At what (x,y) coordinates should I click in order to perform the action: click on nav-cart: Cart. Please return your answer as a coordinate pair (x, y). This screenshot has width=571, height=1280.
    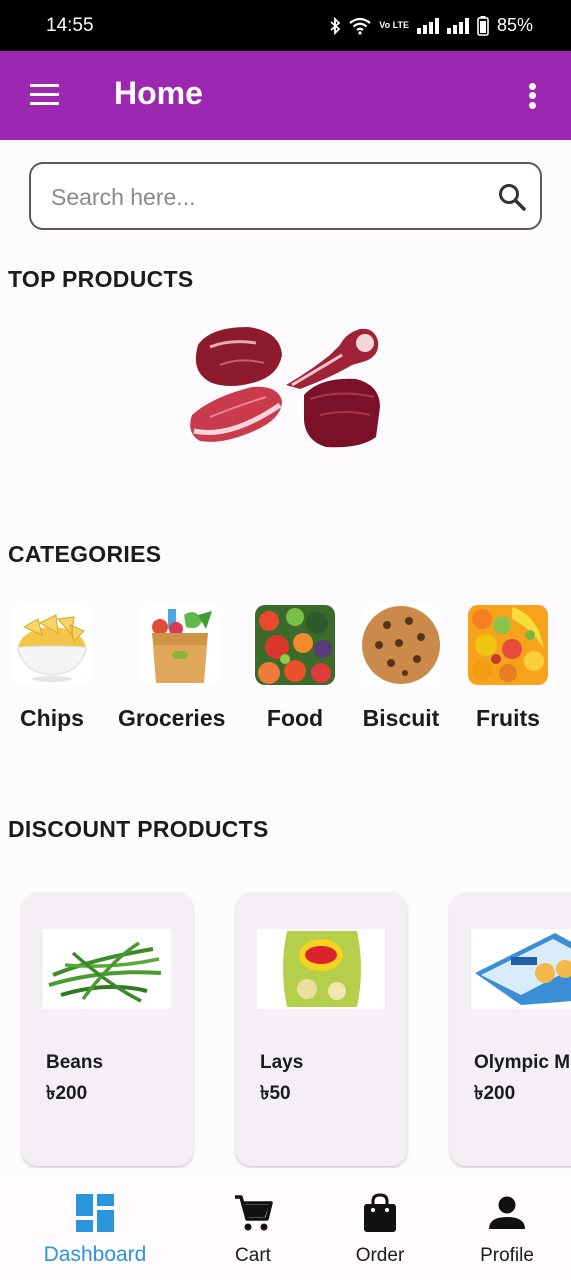
    Looking at the image, I should click on (253, 1228).